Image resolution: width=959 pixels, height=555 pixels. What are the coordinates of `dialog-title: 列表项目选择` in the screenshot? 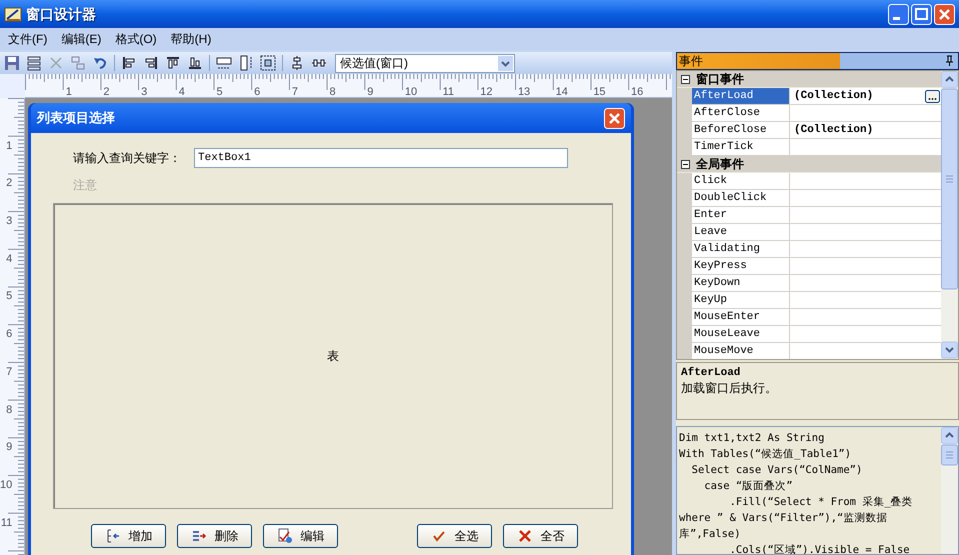 It's located at (76, 118).